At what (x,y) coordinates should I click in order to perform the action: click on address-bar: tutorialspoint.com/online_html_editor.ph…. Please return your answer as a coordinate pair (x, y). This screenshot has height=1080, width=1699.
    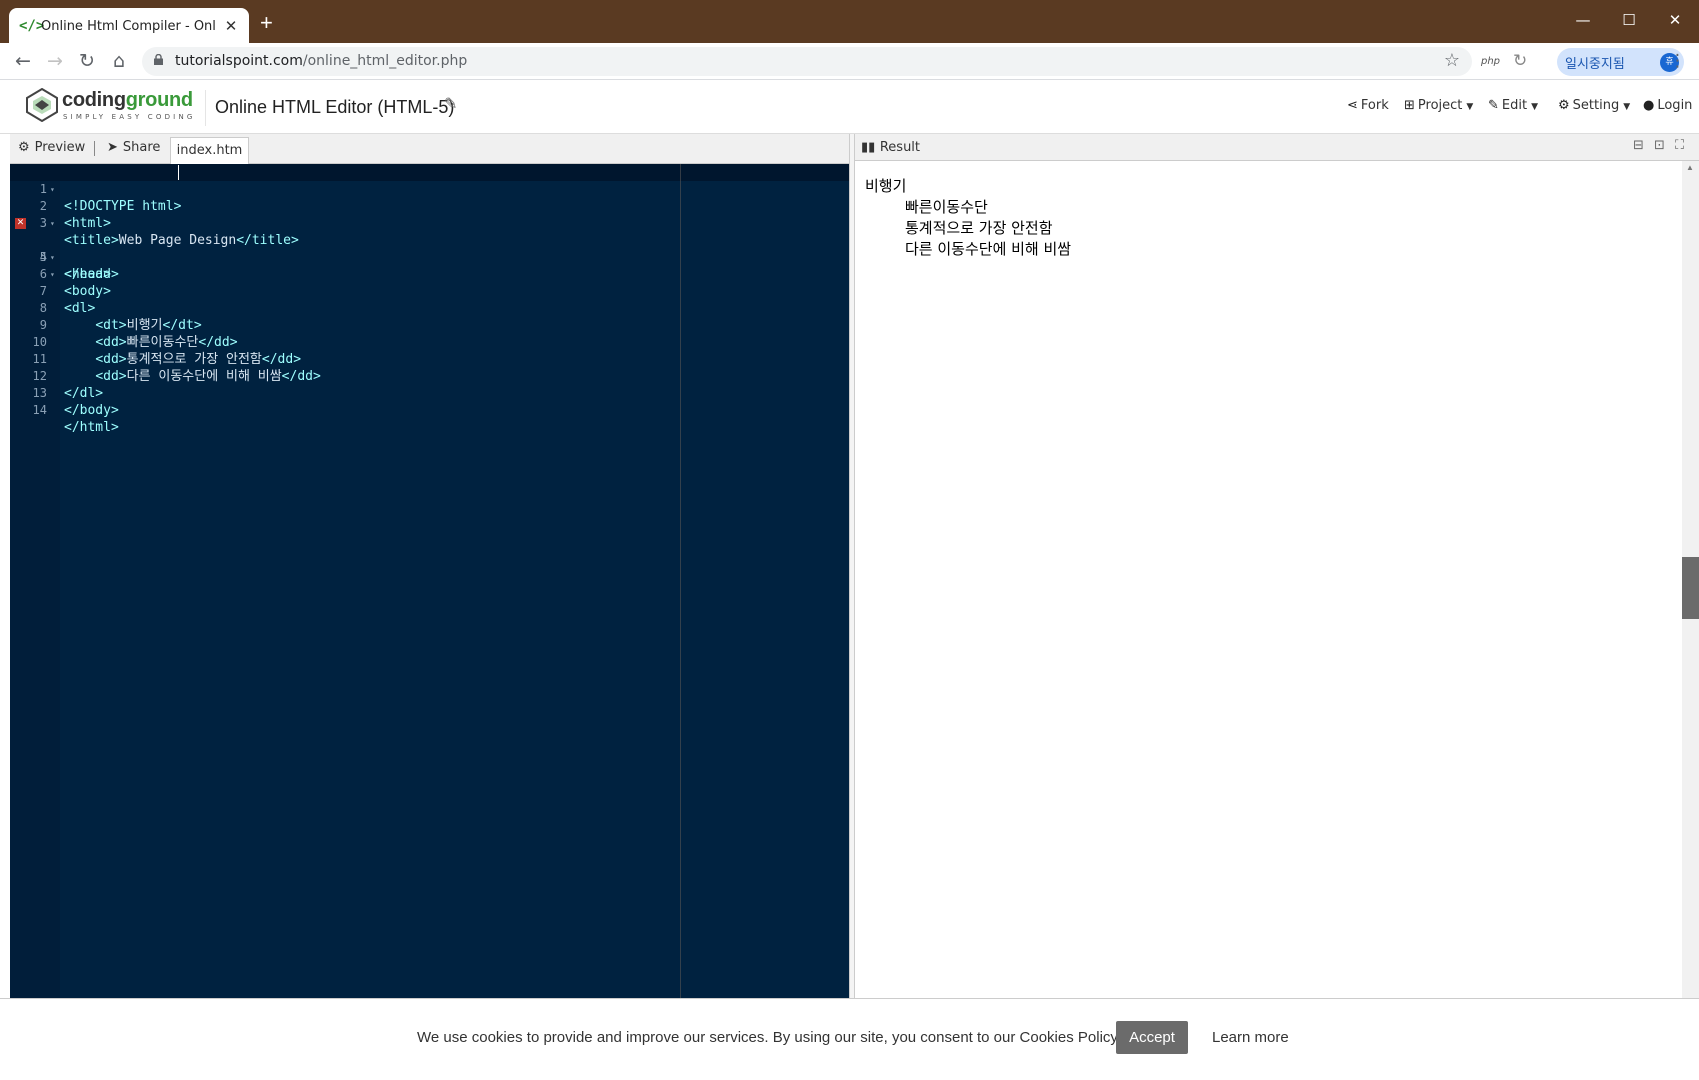
    Looking at the image, I should click on (807, 61).